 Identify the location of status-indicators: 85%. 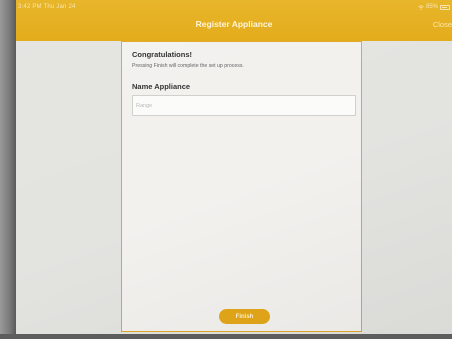
(434, 7).